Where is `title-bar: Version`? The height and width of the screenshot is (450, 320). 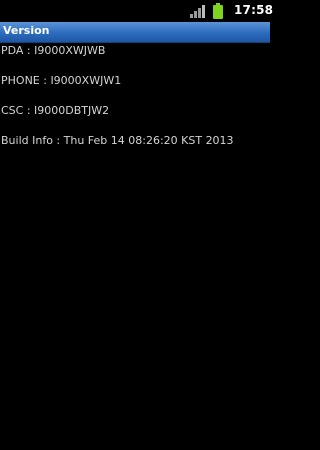
title-bar: Version is located at coordinates (135, 32).